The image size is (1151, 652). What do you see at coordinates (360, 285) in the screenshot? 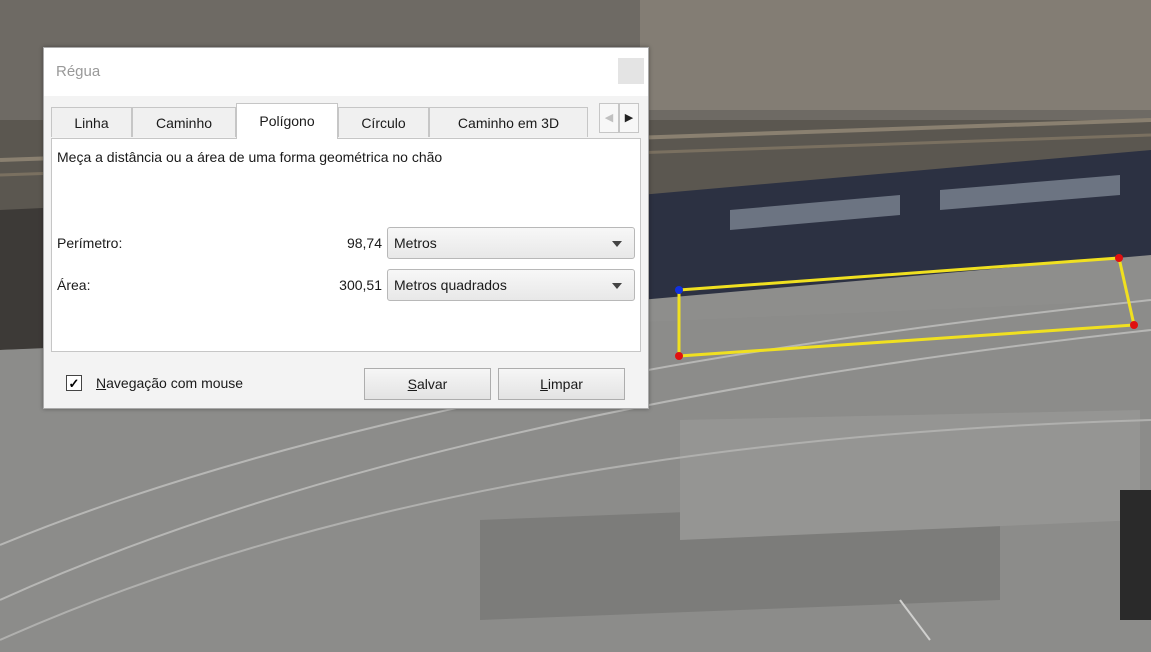
I see `area-value: 300,51` at bounding box center [360, 285].